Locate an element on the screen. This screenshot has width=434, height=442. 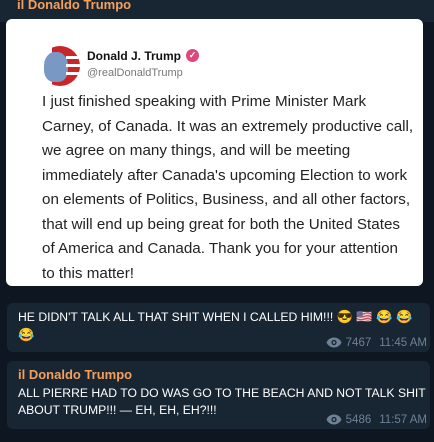
message-meta: 7467 11:45 AM is located at coordinates (376, 343).